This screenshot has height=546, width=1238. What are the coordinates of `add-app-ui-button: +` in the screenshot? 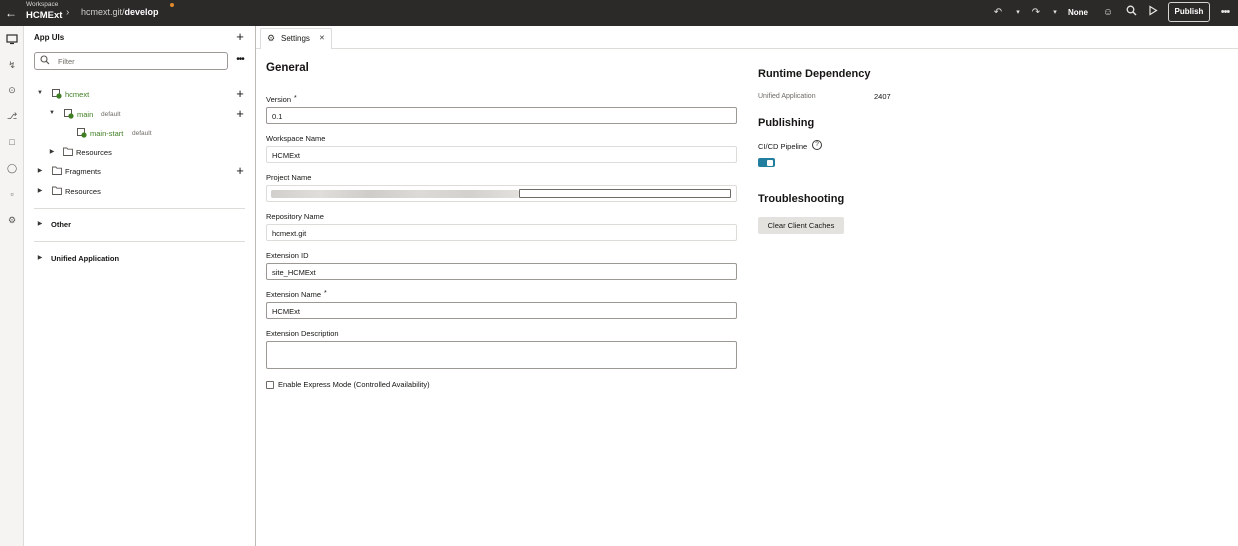 It's located at (240, 37).